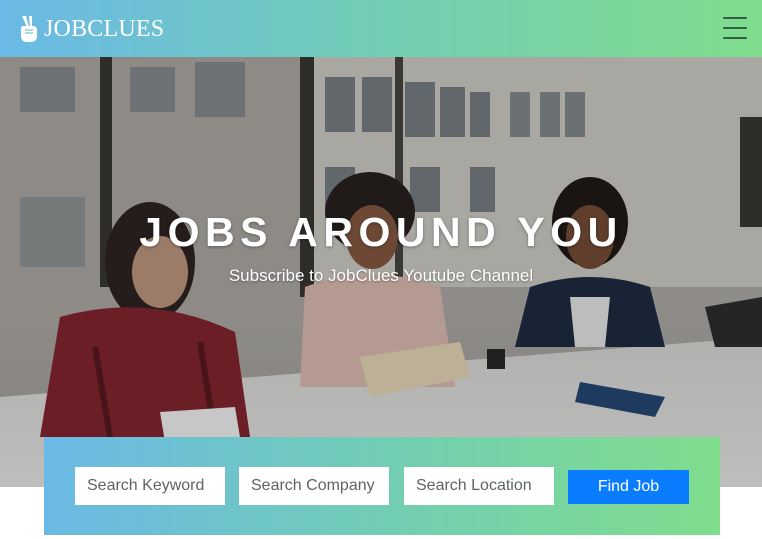 The width and height of the screenshot is (762, 539). I want to click on brand-name: JOBCLUES, so click(104, 28).